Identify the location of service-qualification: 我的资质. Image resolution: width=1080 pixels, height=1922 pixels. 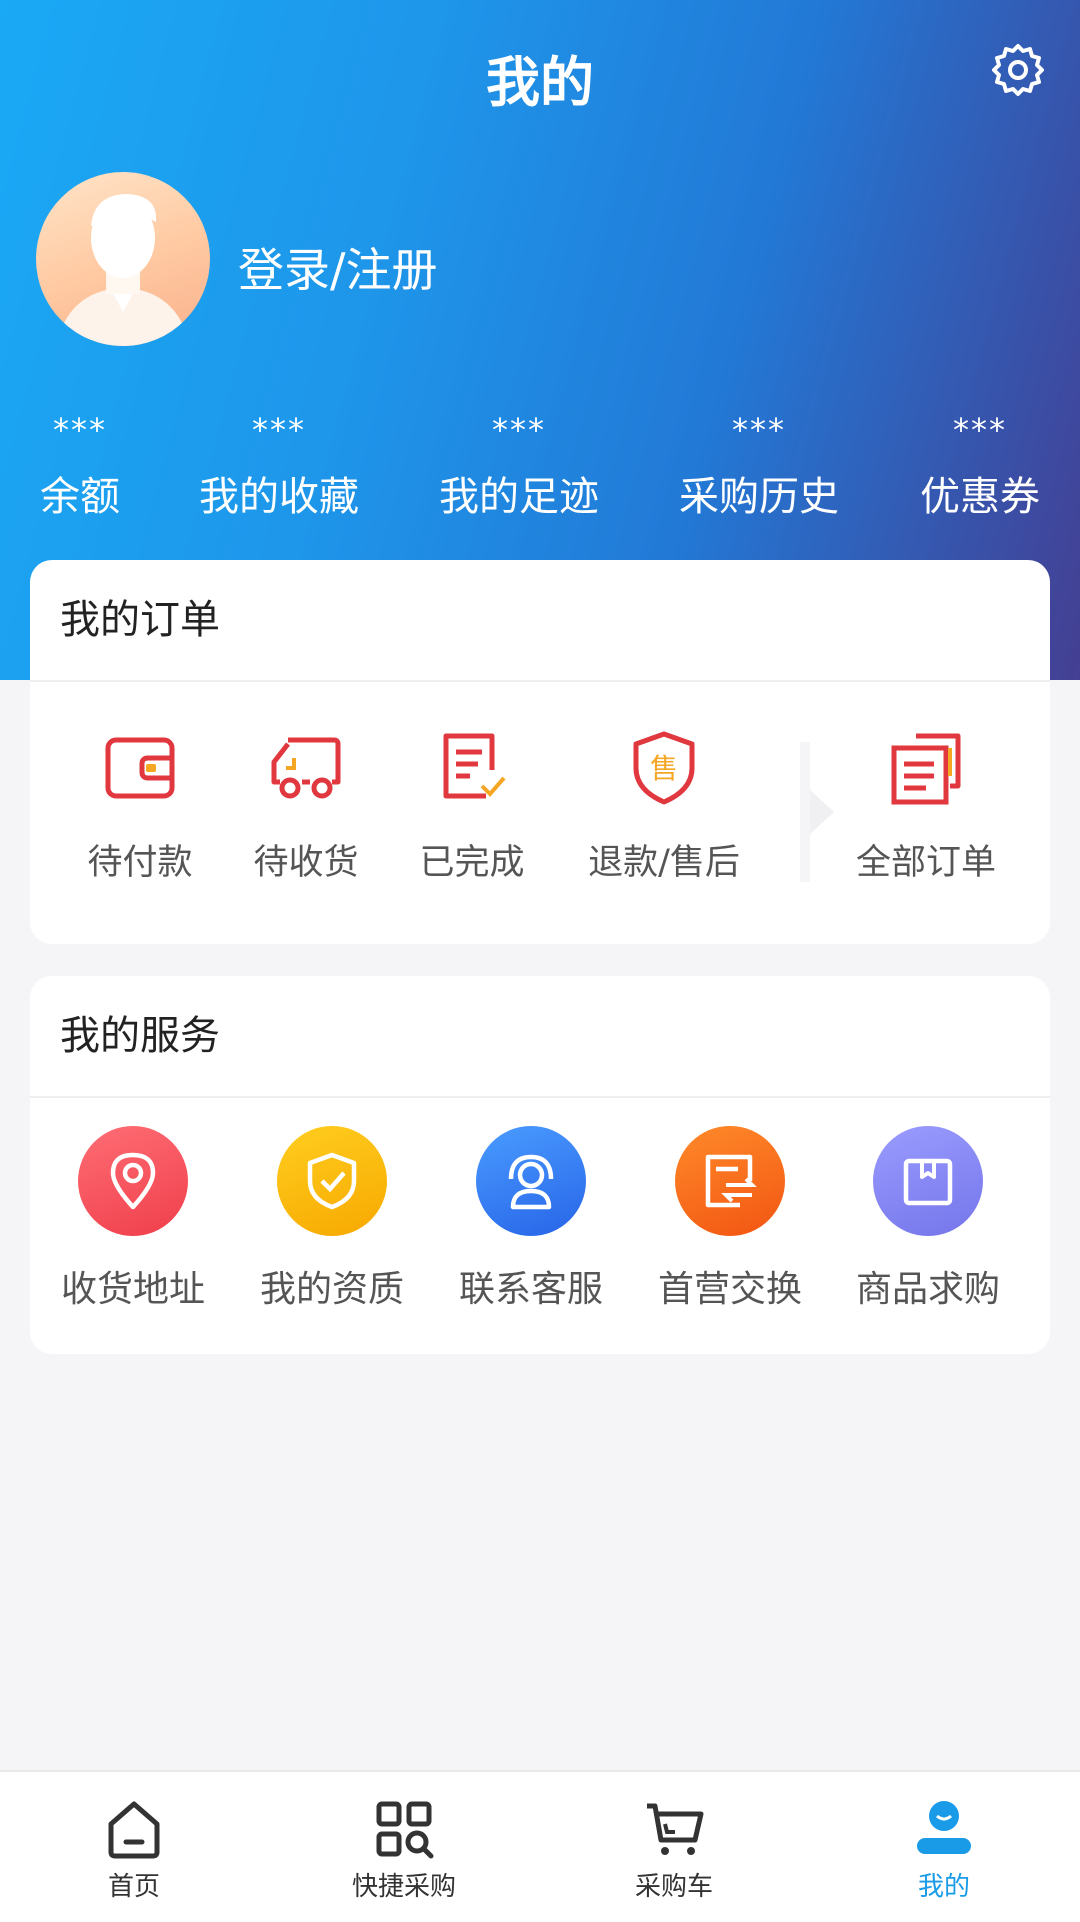
(332, 1219).